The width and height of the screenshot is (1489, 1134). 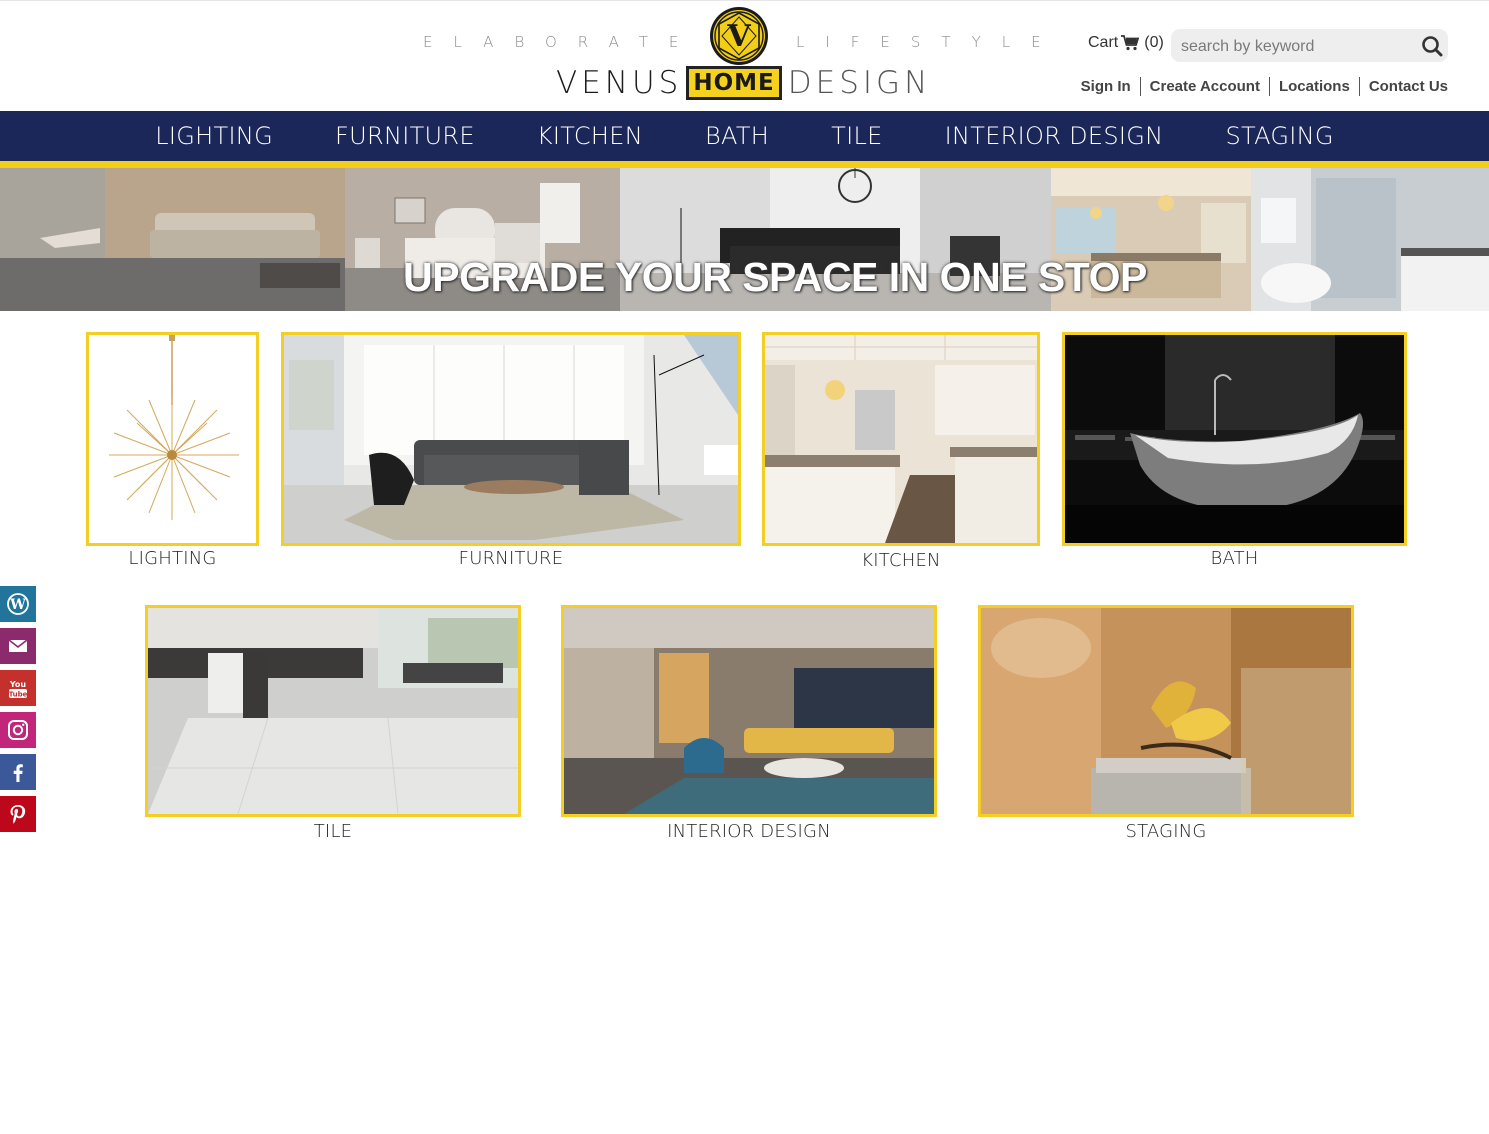 I want to click on svg-text: W, so click(x=17, y=605).